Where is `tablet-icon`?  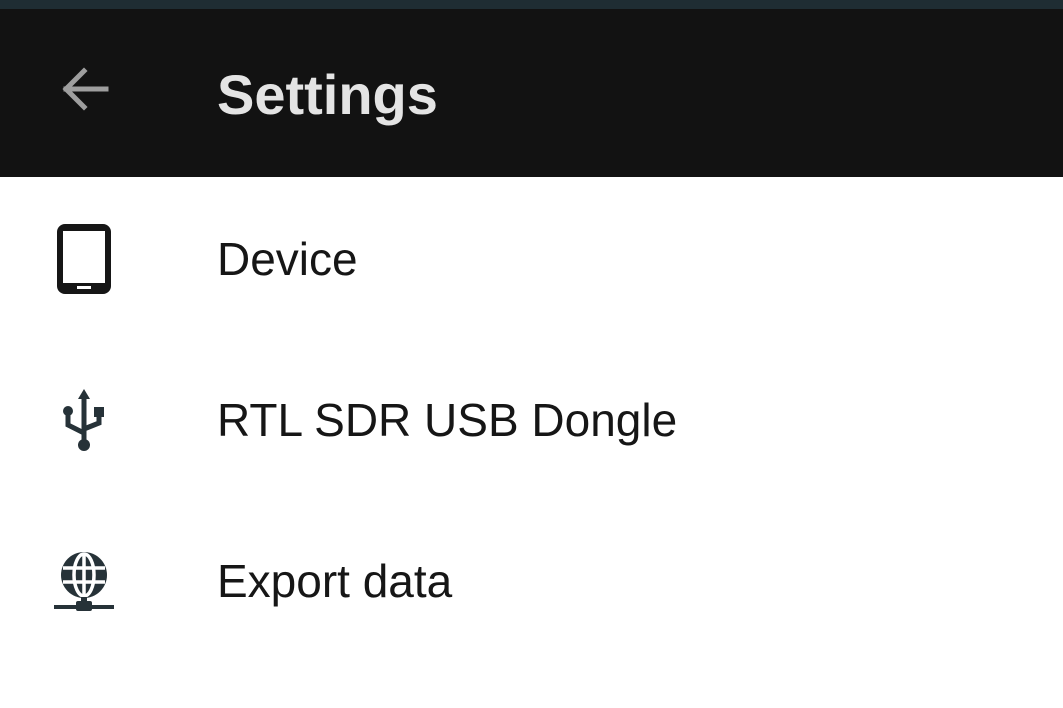
tablet-icon is located at coordinates (84, 259).